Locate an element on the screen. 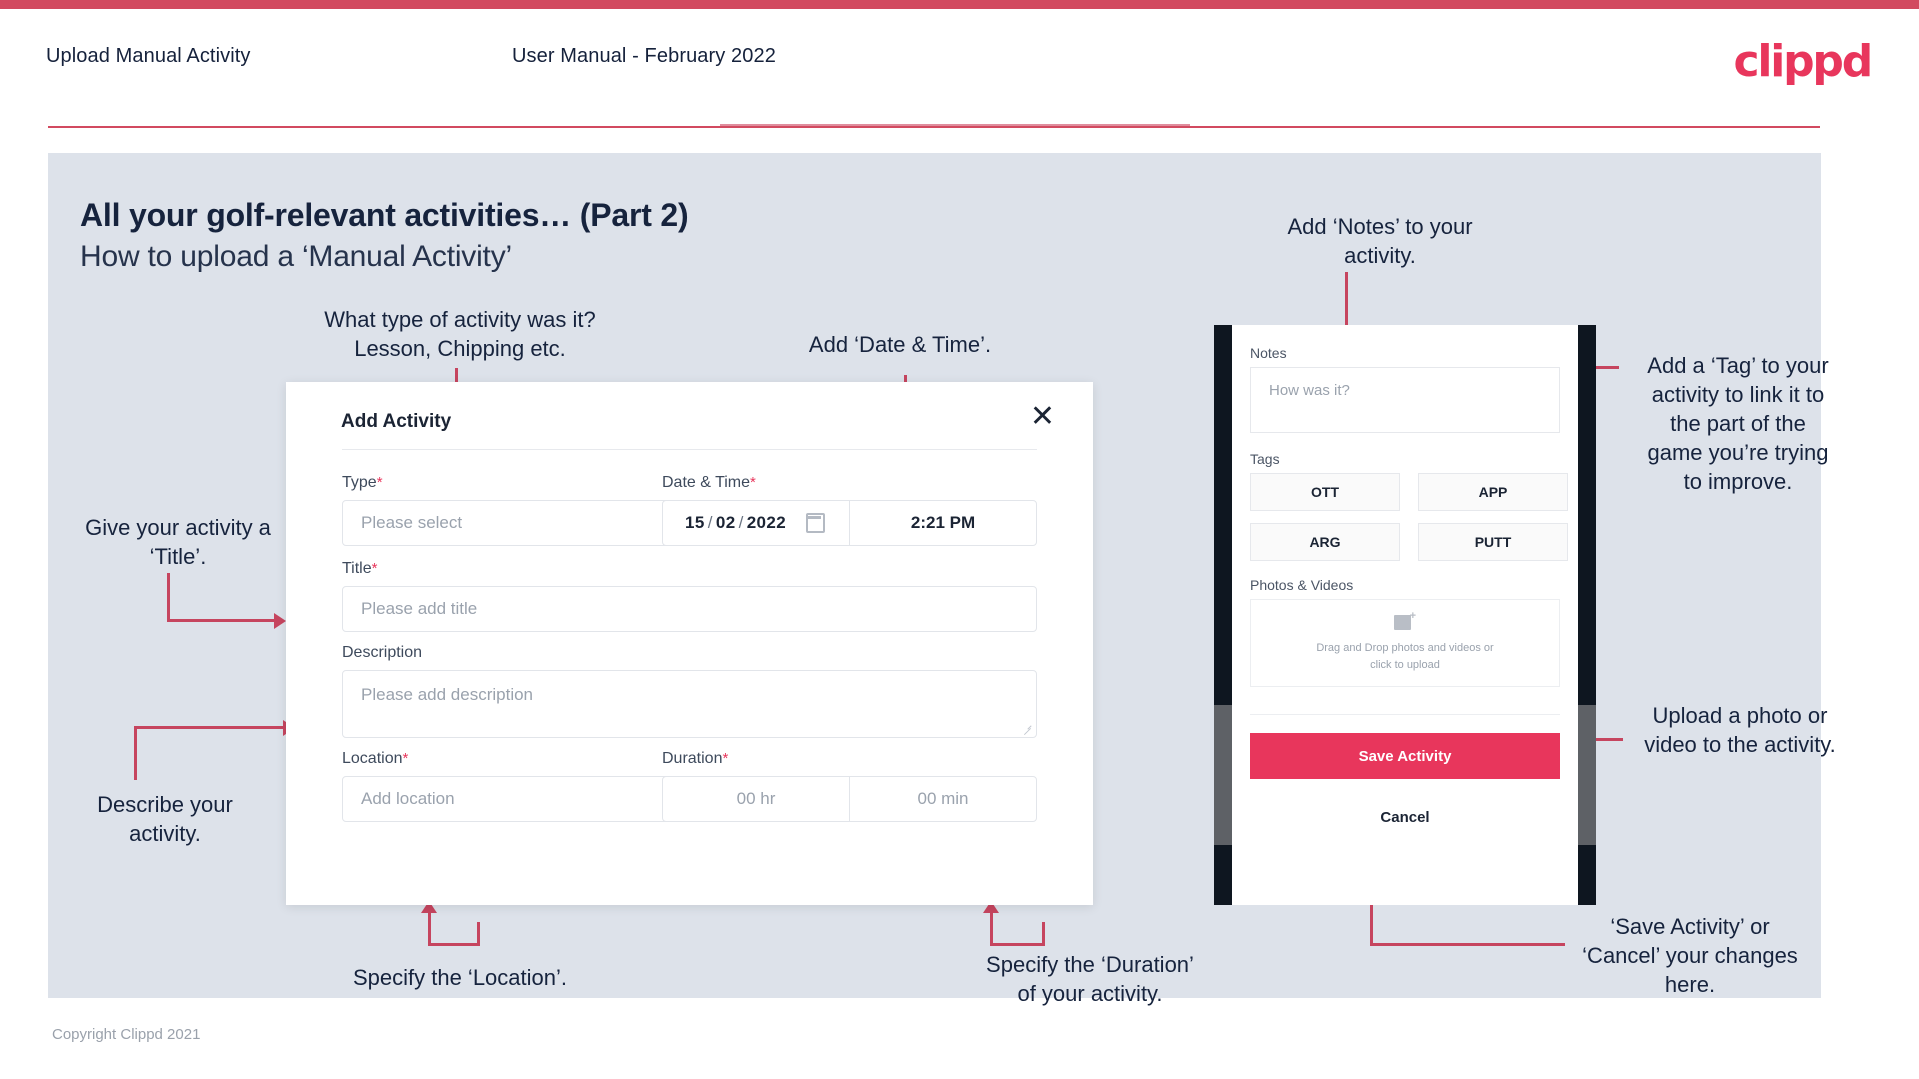 The height and width of the screenshot is (1079, 1919). arrow-title-head is located at coordinates (280, 621).